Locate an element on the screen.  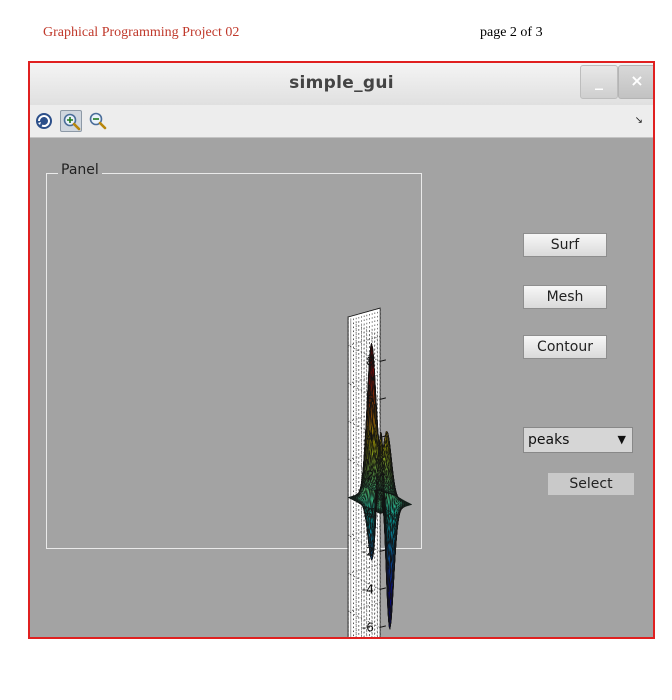
surf-button: Surf is located at coordinates (565, 245).